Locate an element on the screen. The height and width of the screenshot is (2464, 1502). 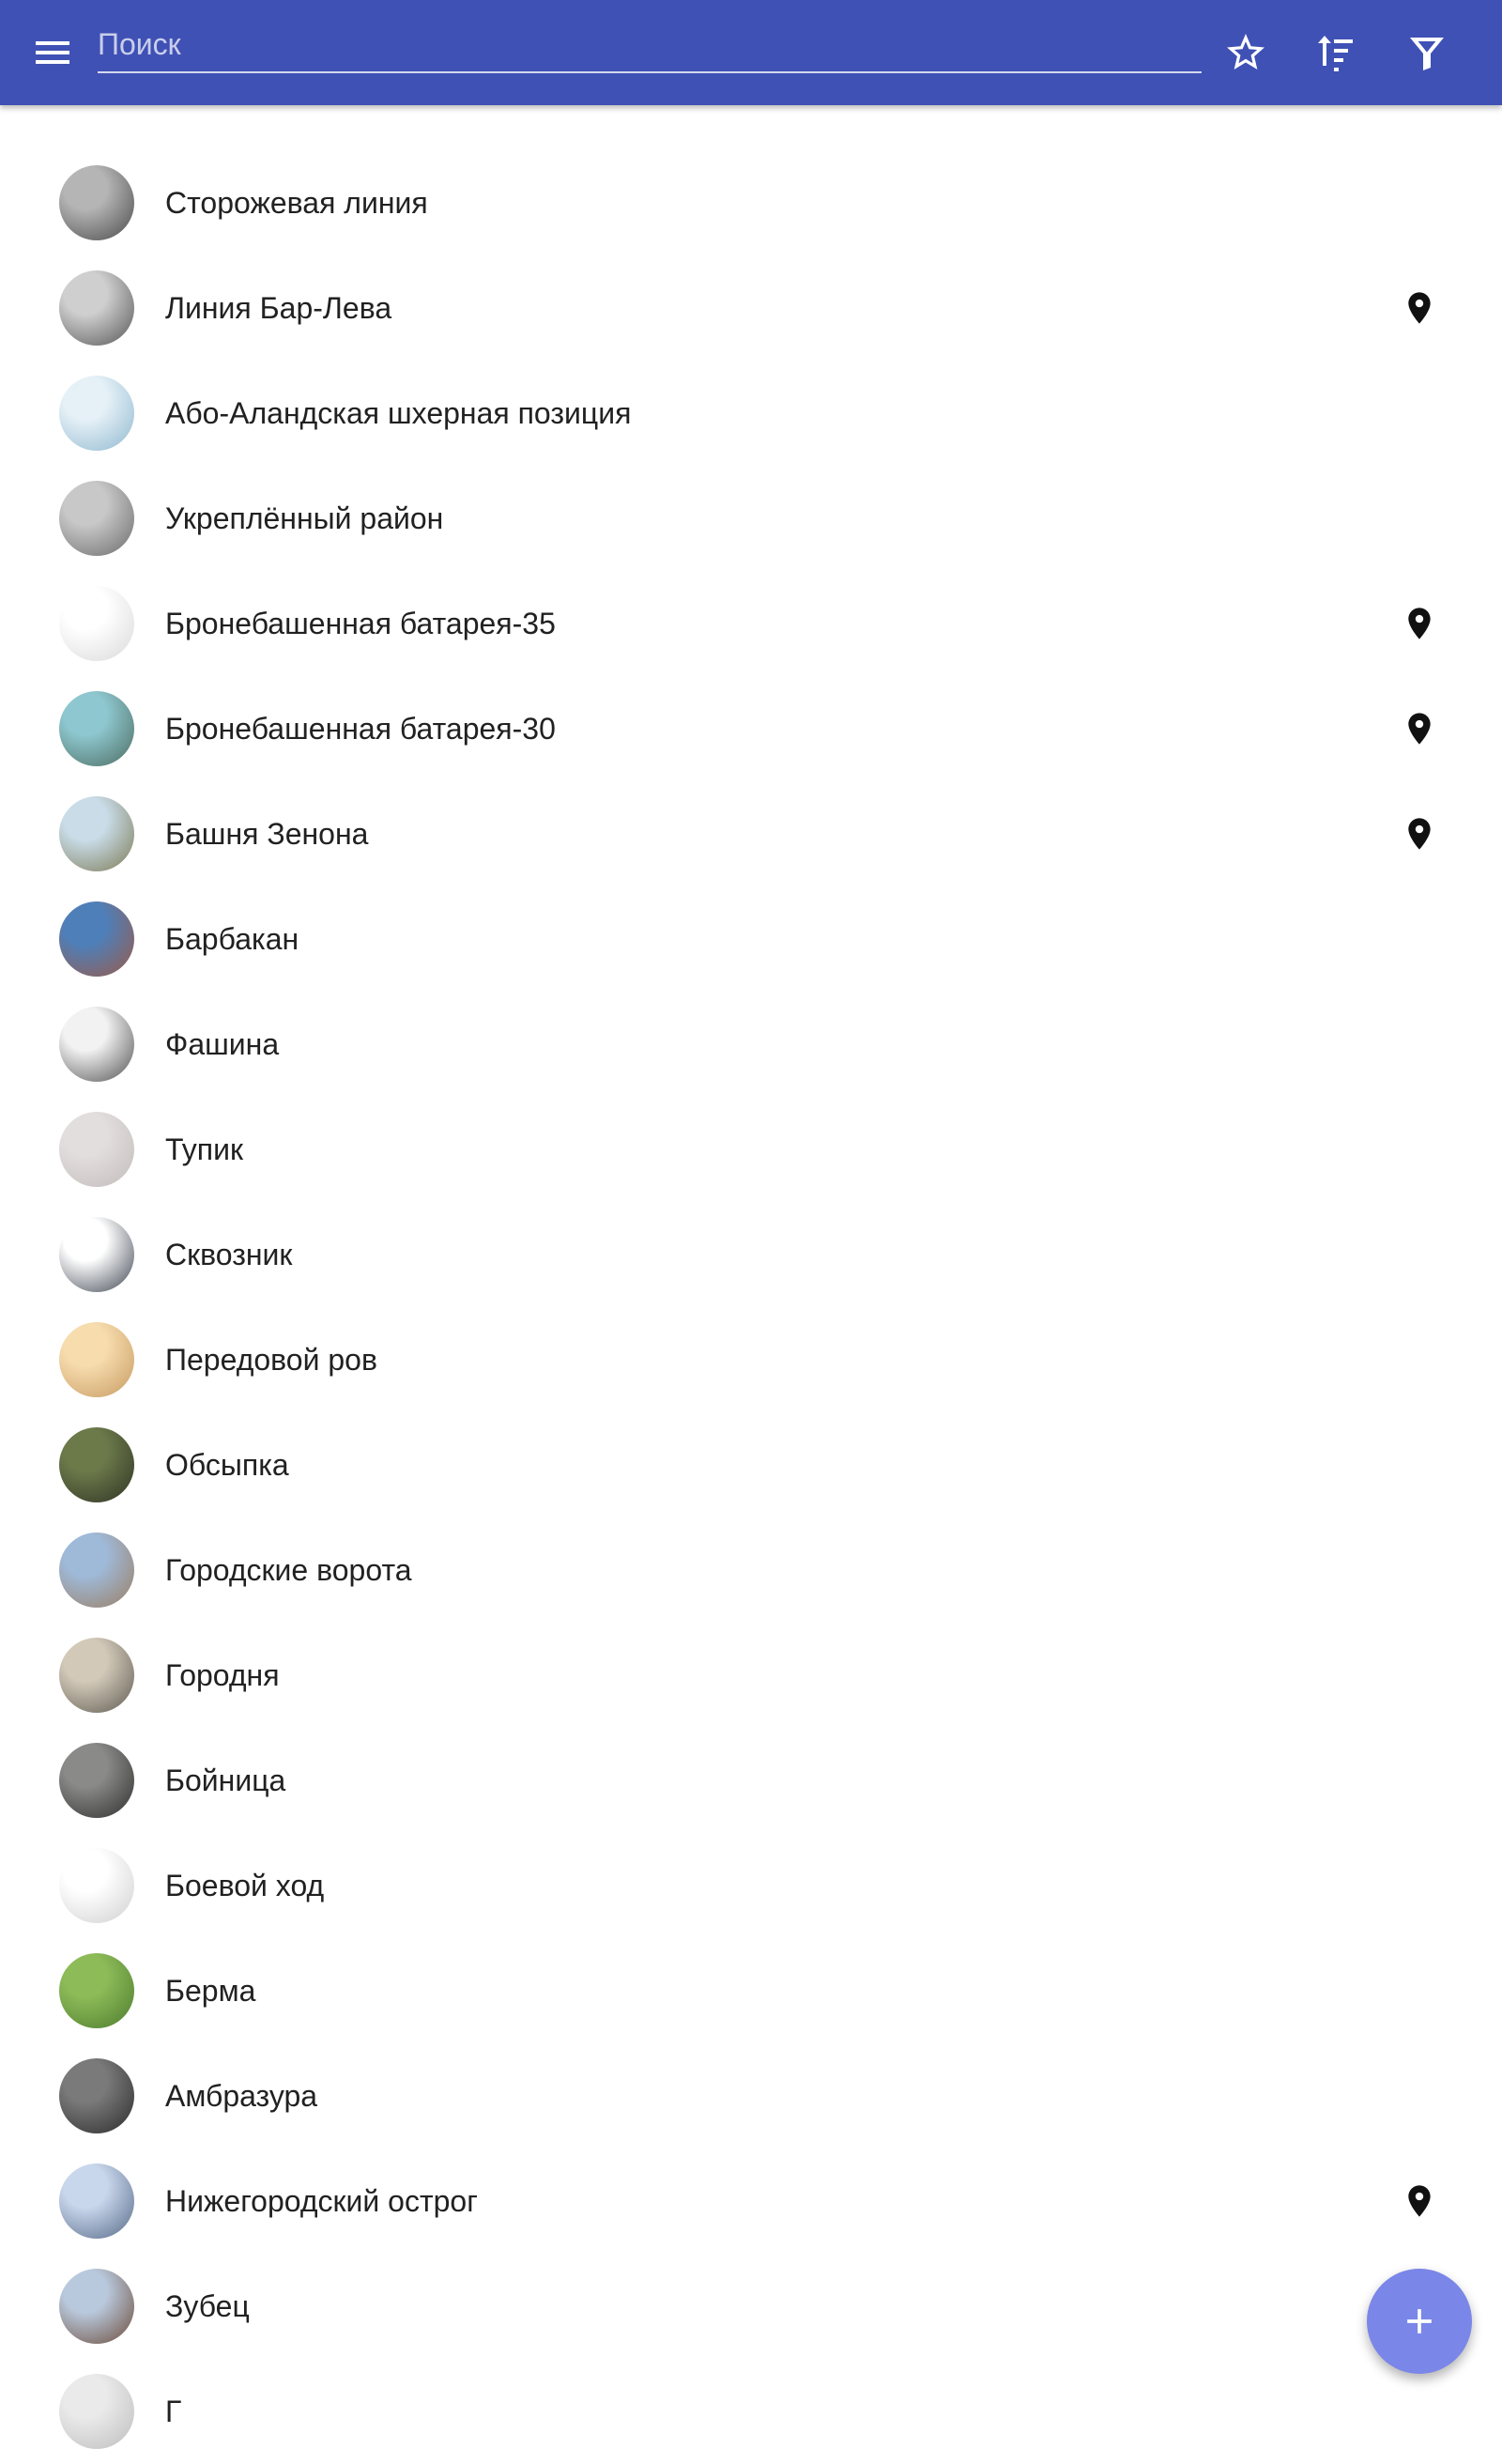
item-label: Городня is located at coordinates (222, 1675).